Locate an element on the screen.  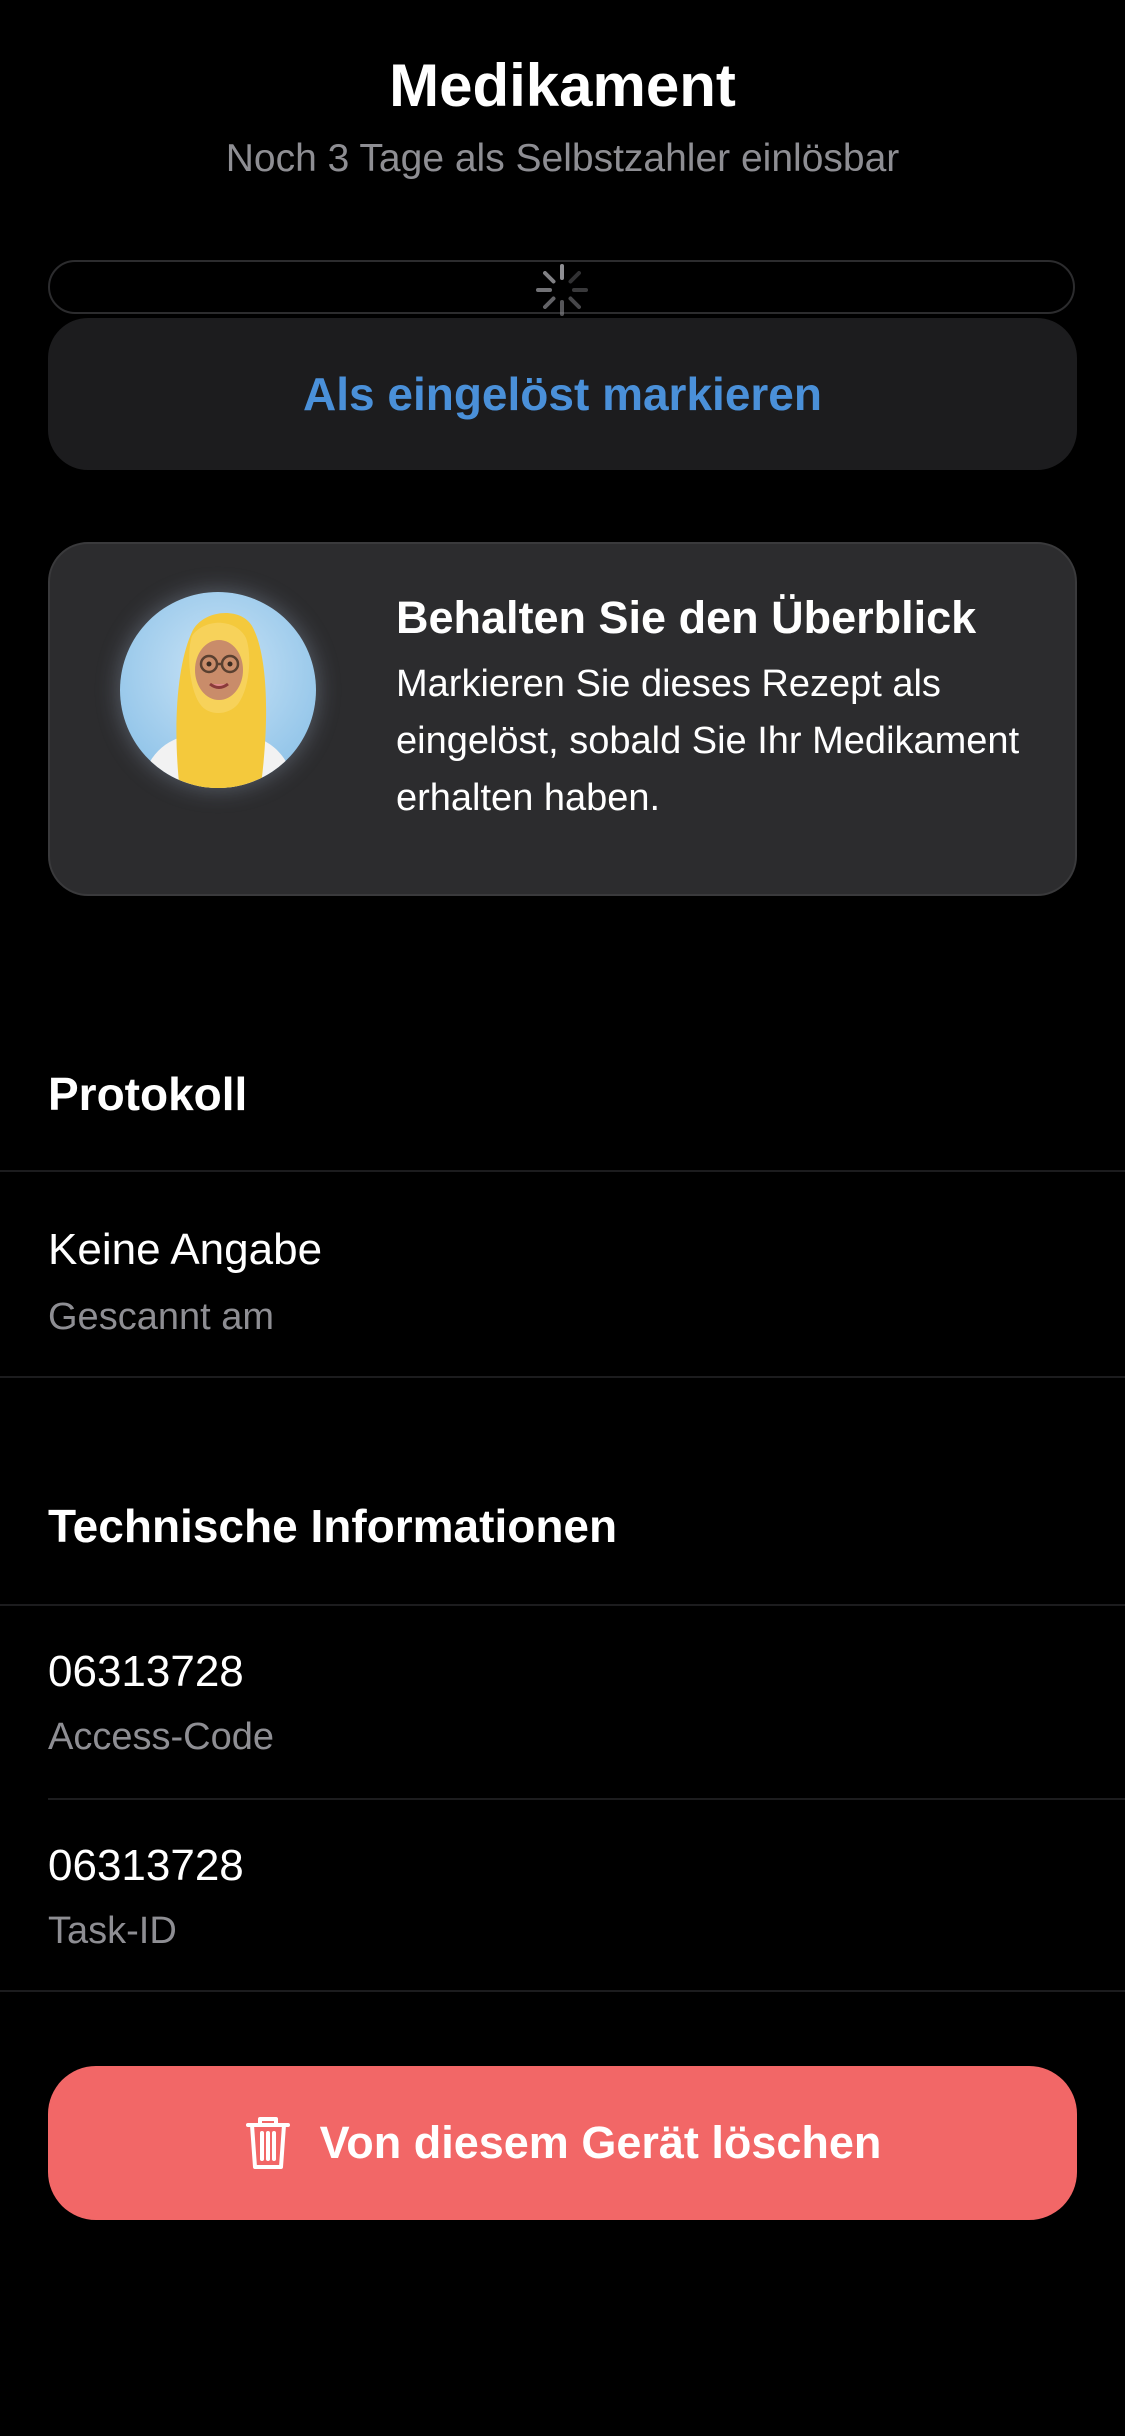
access-code-value: 06313728 is located at coordinates (146, 1671).